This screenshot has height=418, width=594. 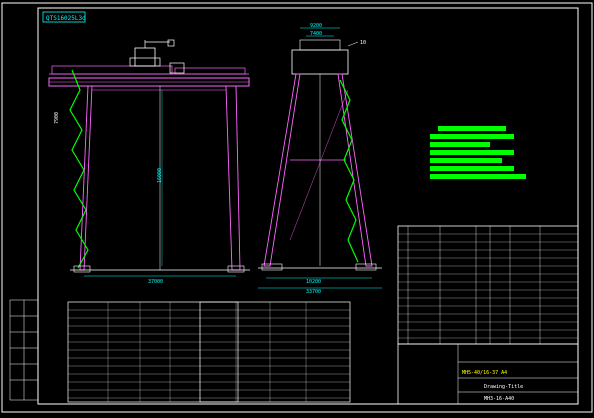 I want to click on leader-tag: 10, so click(x=363, y=43).